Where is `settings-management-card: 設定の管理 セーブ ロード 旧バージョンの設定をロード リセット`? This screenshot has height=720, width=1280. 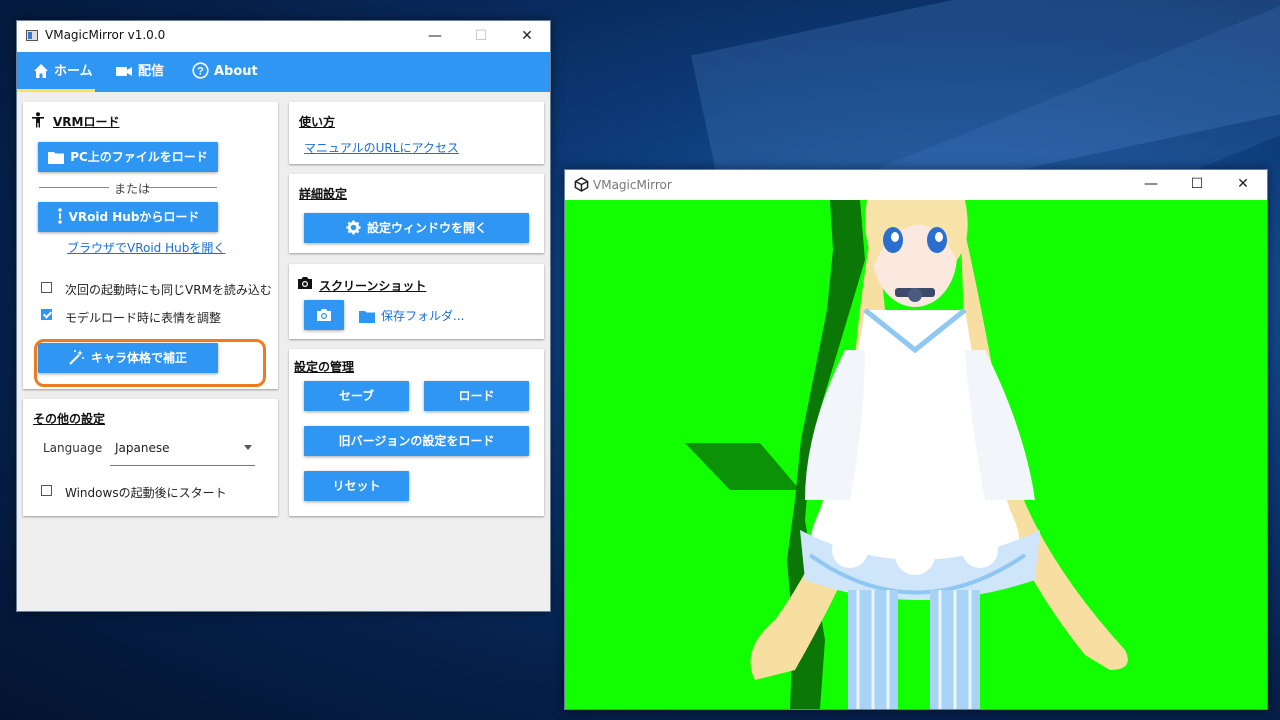 settings-management-card: 設定の管理 セーブ ロード 旧バージョンの設定をロード リセット is located at coordinates (416, 432).